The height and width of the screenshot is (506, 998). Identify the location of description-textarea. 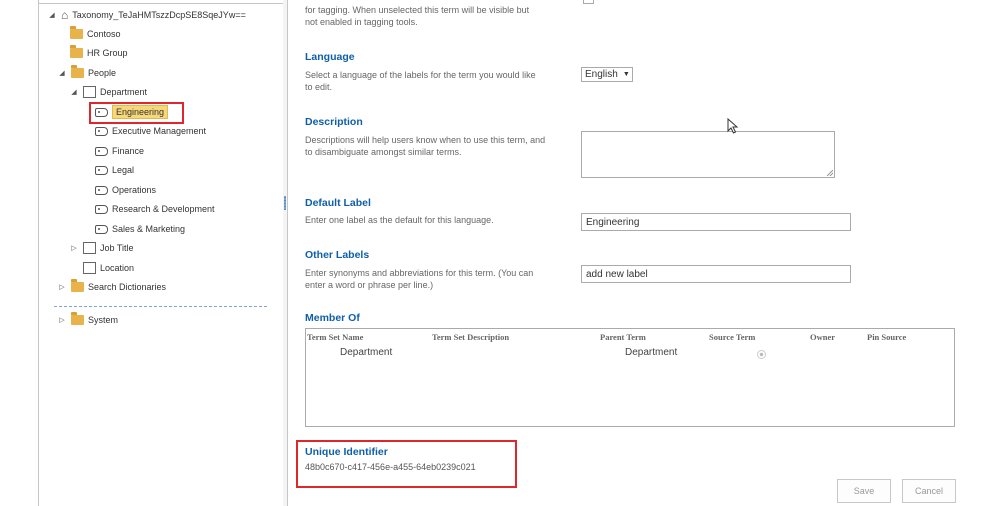
(708, 154).